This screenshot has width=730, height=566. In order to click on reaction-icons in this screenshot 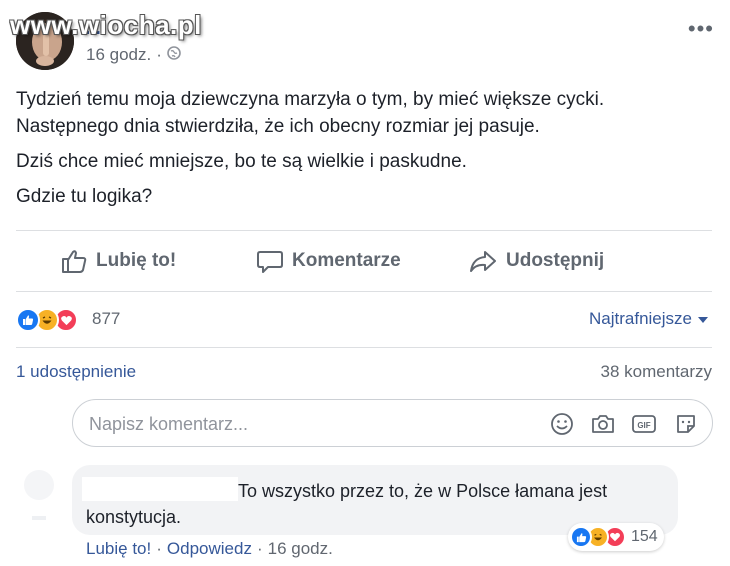, I will do `click(47, 320)`.